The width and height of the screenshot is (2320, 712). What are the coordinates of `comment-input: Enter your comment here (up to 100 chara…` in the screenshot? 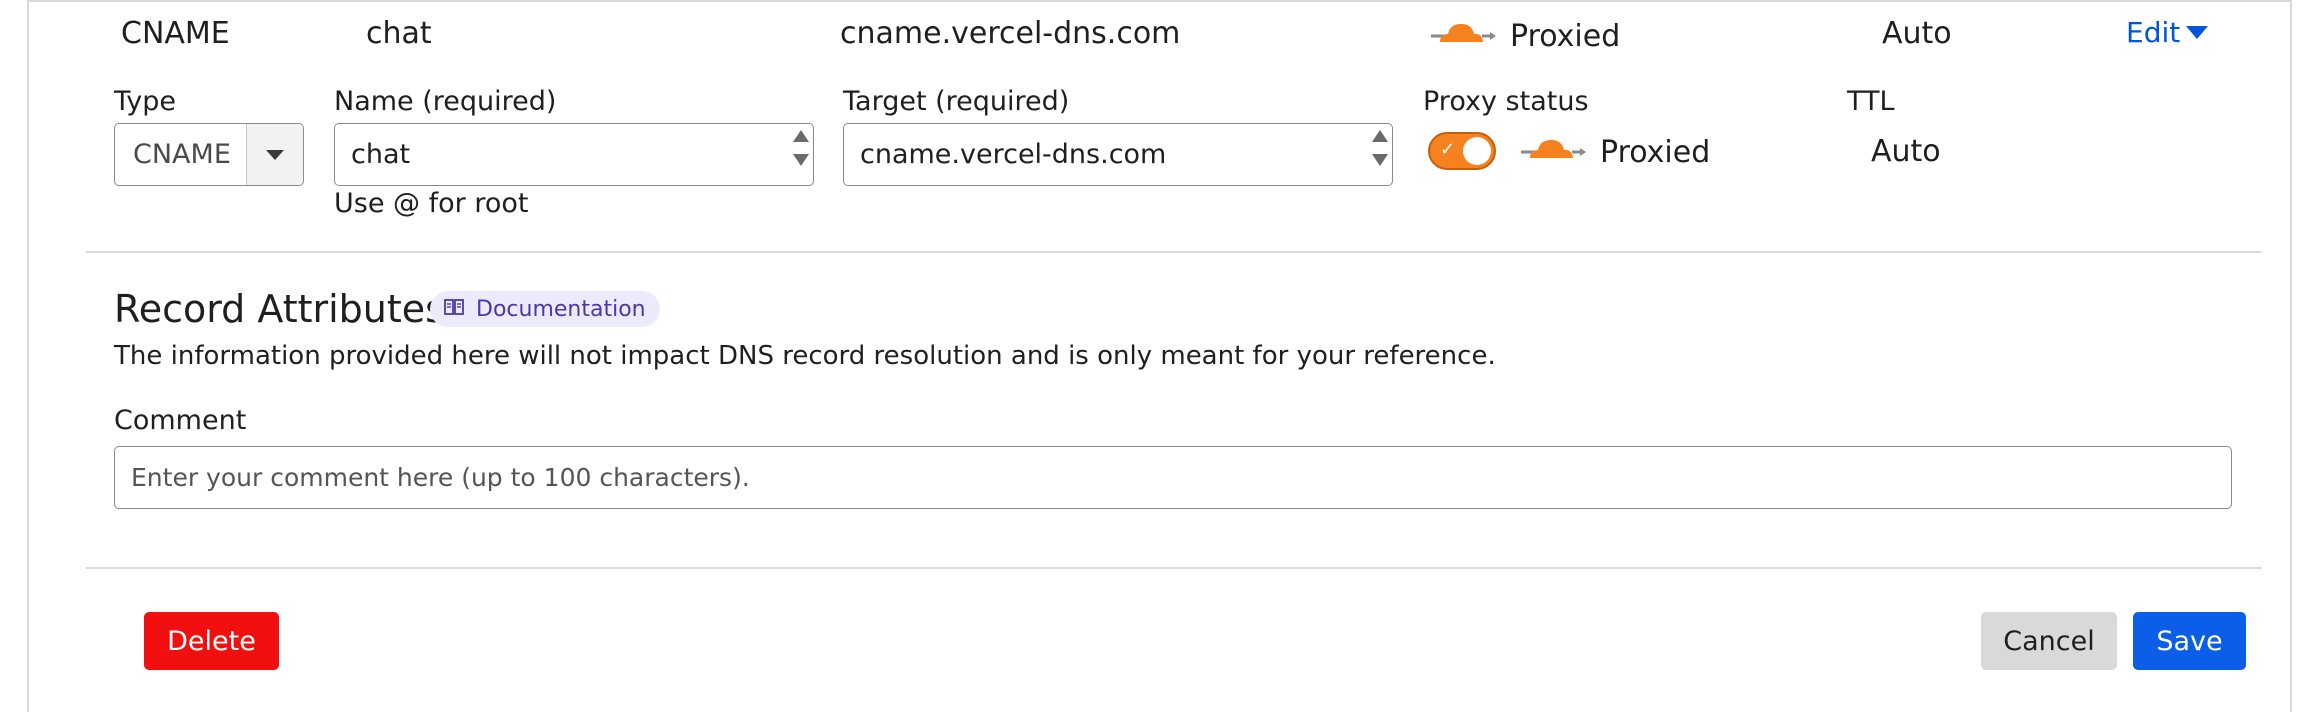 It's located at (1173, 477).